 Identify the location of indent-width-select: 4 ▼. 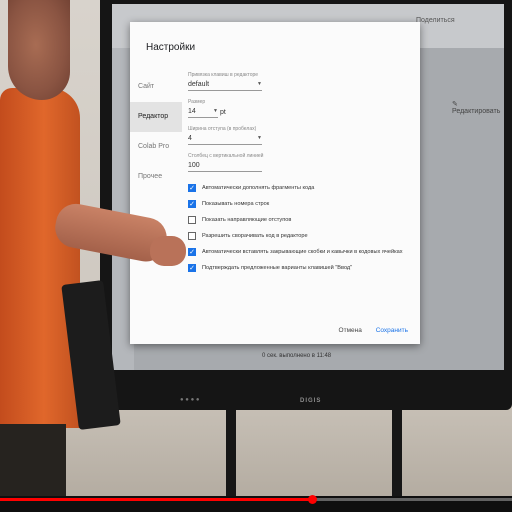
(225, 139).